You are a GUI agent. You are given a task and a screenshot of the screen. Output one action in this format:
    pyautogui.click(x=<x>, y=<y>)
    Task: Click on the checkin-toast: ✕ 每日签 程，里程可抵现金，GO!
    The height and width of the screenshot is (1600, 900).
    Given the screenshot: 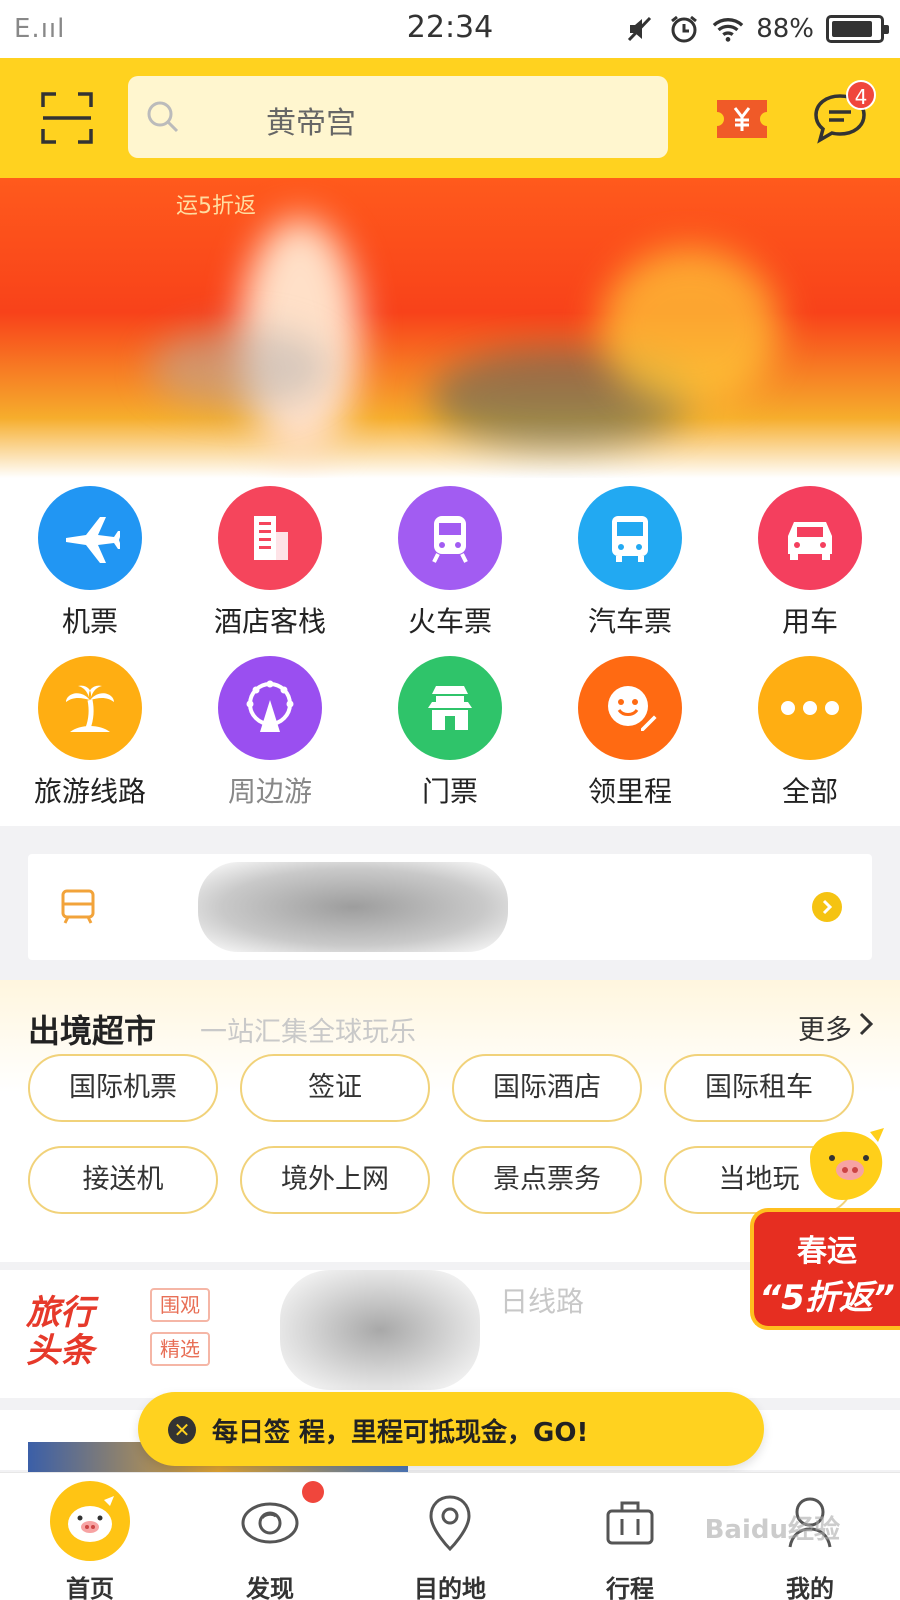 What is the action you would take?
    pyautogui.click(x=451, y=1429)
    